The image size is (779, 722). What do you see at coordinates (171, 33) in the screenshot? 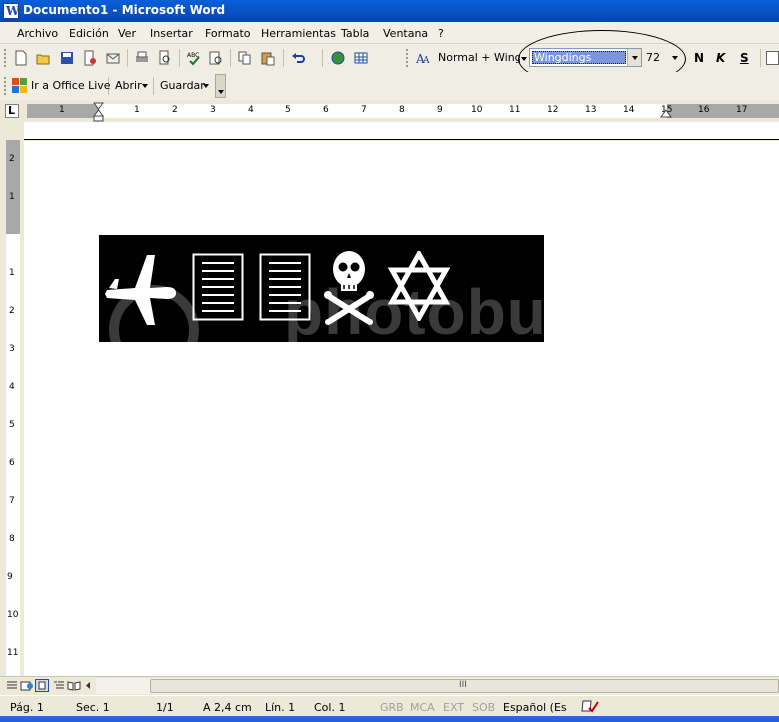
I see `menu-insertar: Insertar` at bounding box center [171, 33].